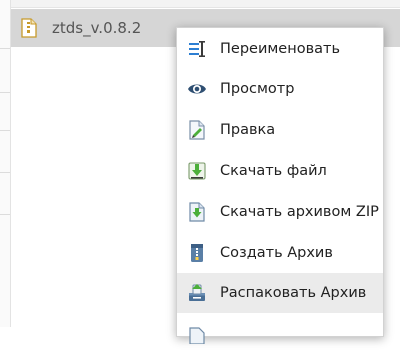 The width and height of the screenshot is (400, 354). I want to click on menu-item-download-zip: Скачать архивом ZIP, so click(280, 212).